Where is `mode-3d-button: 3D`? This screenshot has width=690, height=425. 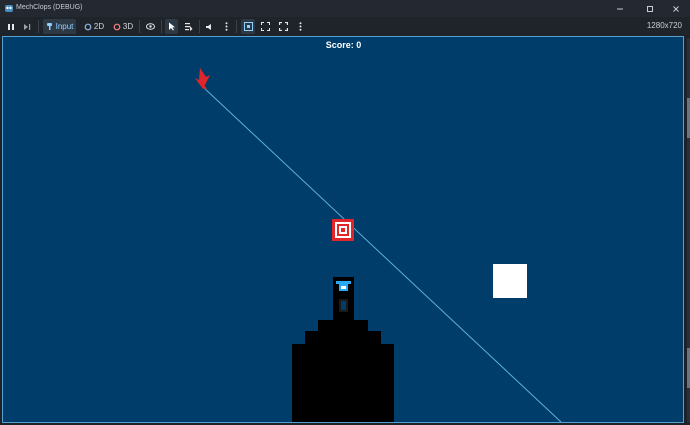 mode-3d-button: 3D is located at coordinates (123, 26).